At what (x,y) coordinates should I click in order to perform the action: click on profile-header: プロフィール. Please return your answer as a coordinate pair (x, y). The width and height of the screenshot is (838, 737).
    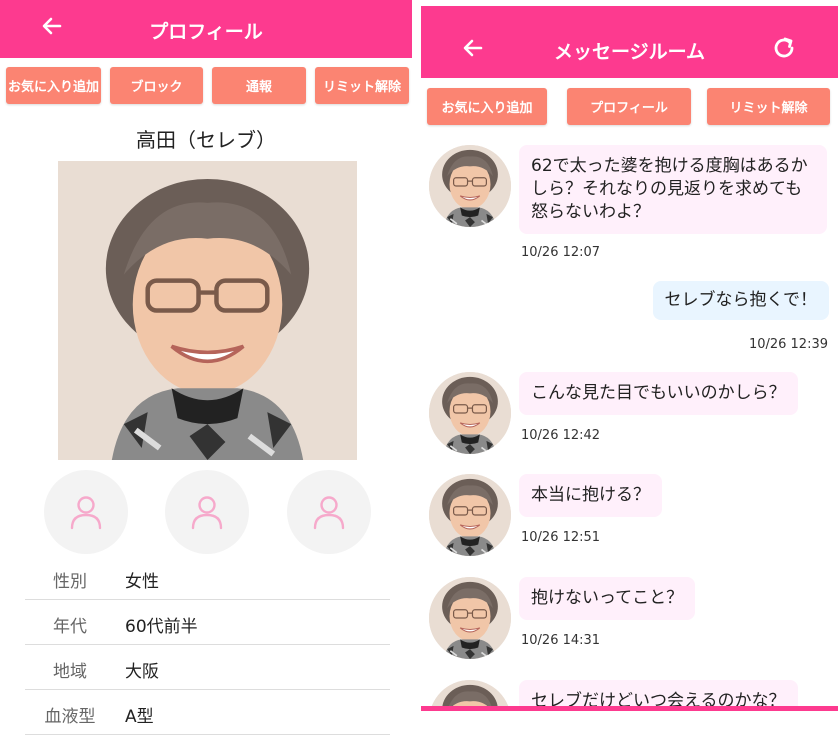
    Looking at the image, I should click on (206, 29).